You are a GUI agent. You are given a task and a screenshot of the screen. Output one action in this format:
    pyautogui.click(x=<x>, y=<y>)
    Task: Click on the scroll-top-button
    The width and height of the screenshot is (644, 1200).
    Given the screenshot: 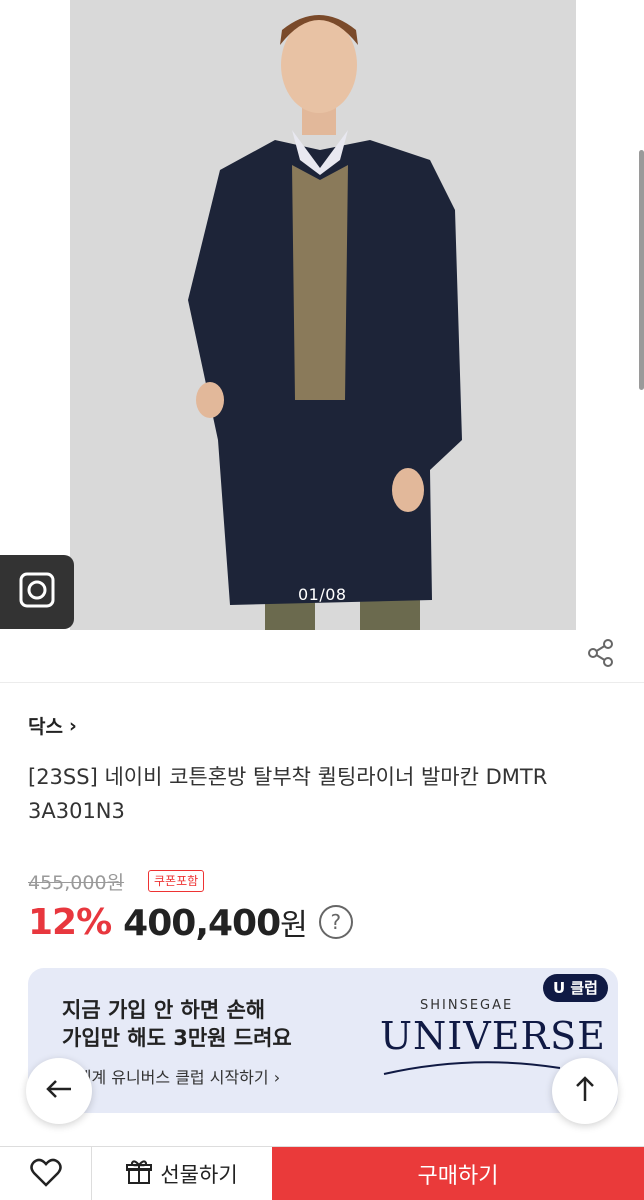 What is the action you would take?
    pyautogui.click(x=585, y=1091)
    